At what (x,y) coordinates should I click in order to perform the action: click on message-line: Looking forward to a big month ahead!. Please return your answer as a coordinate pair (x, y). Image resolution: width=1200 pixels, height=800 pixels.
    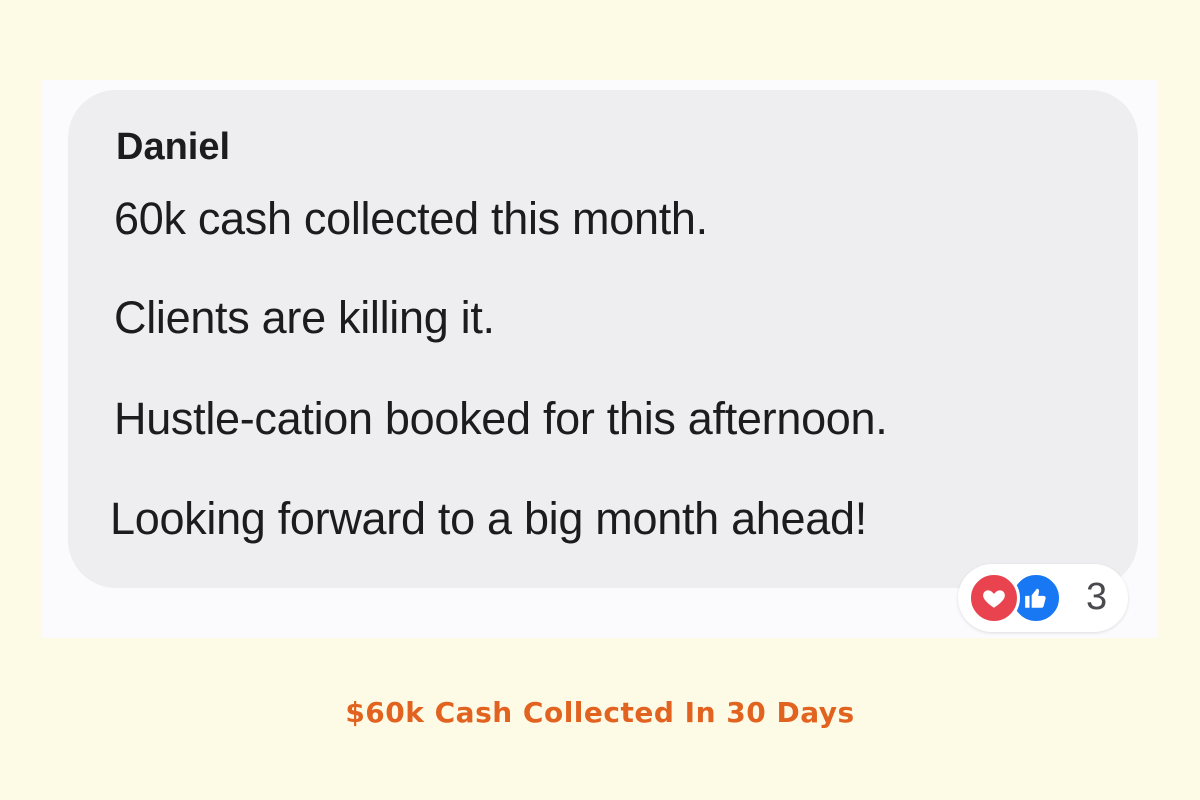
    Looking at the image, I should click on (488, 518).